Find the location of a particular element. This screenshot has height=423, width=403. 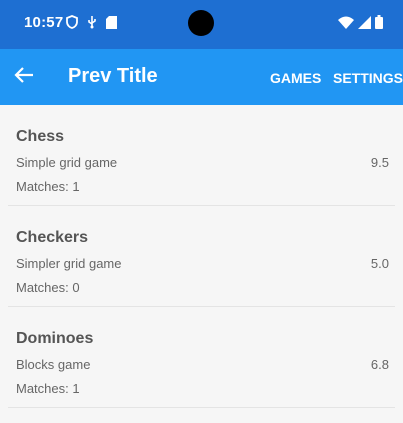

wifi-icon is located at coordinates (346, 25).